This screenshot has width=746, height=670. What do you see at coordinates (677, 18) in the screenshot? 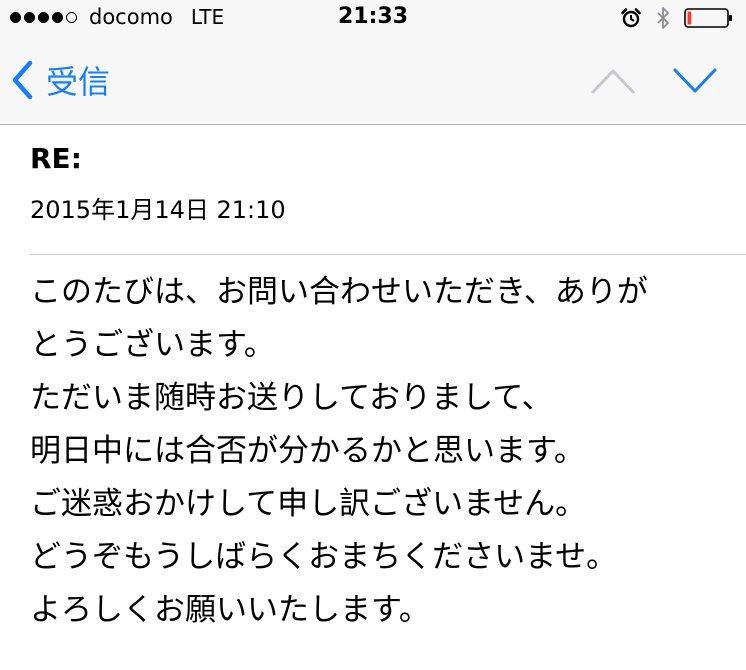
I see `status-right` at bounding box center [677, 18].